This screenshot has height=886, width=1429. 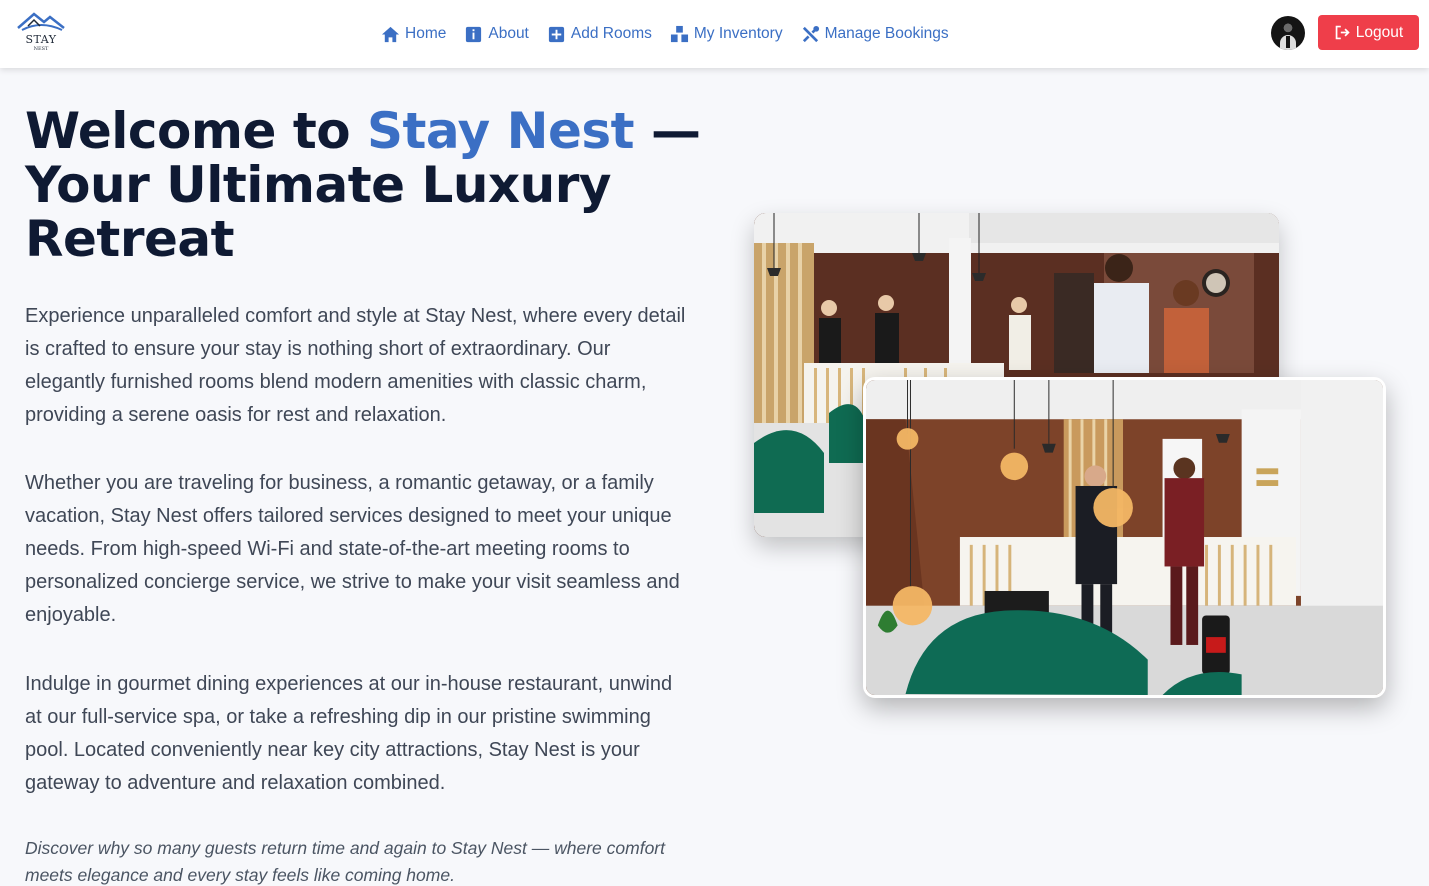 I want to click on nav-home: Home, so click(x=413, y=34).